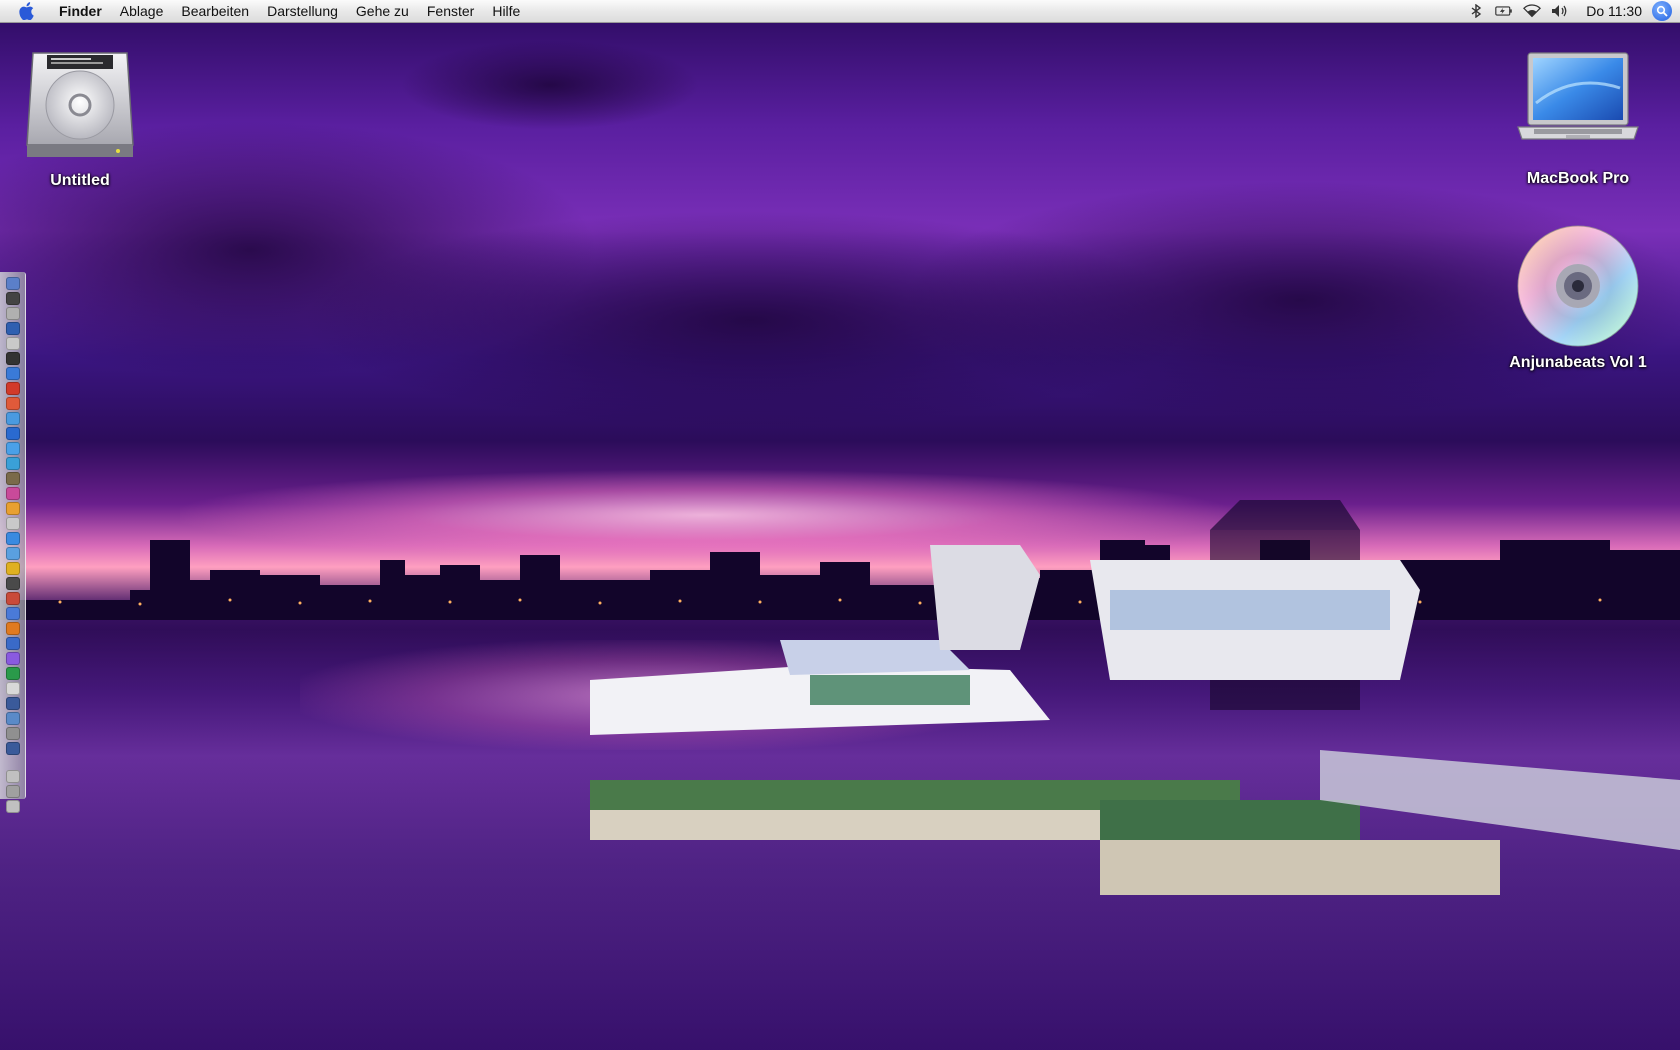 Image resolution: width=1680 pixels, height=1050 pixels. I want to click on desktop-icon-label: MacBook Pro, so click(1578, 178).